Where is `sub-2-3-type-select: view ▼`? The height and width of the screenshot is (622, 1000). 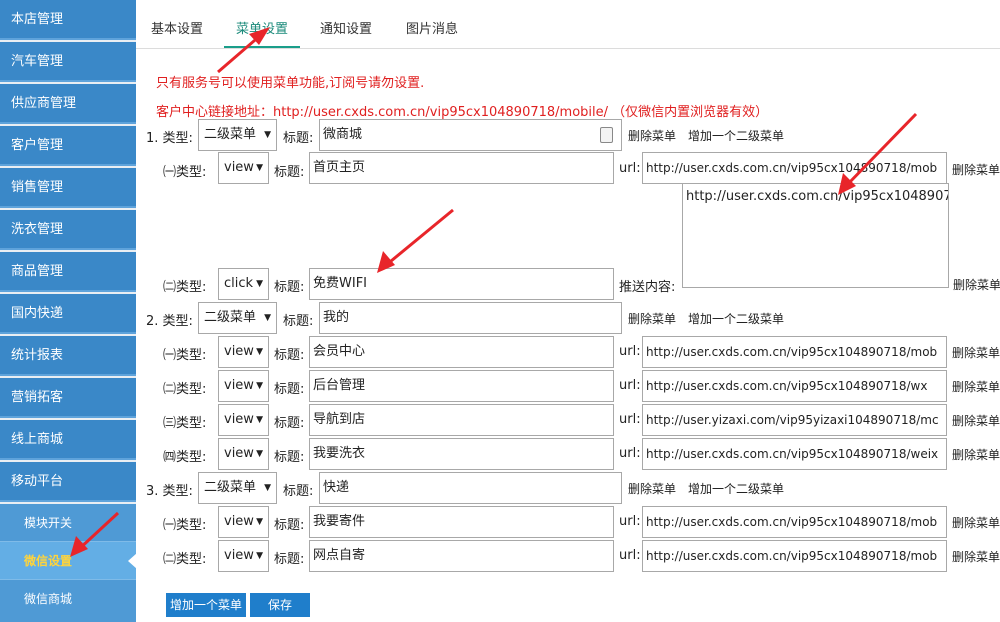
sub-2-3-type-select: view ▼ is located at coordinates (243, 420).